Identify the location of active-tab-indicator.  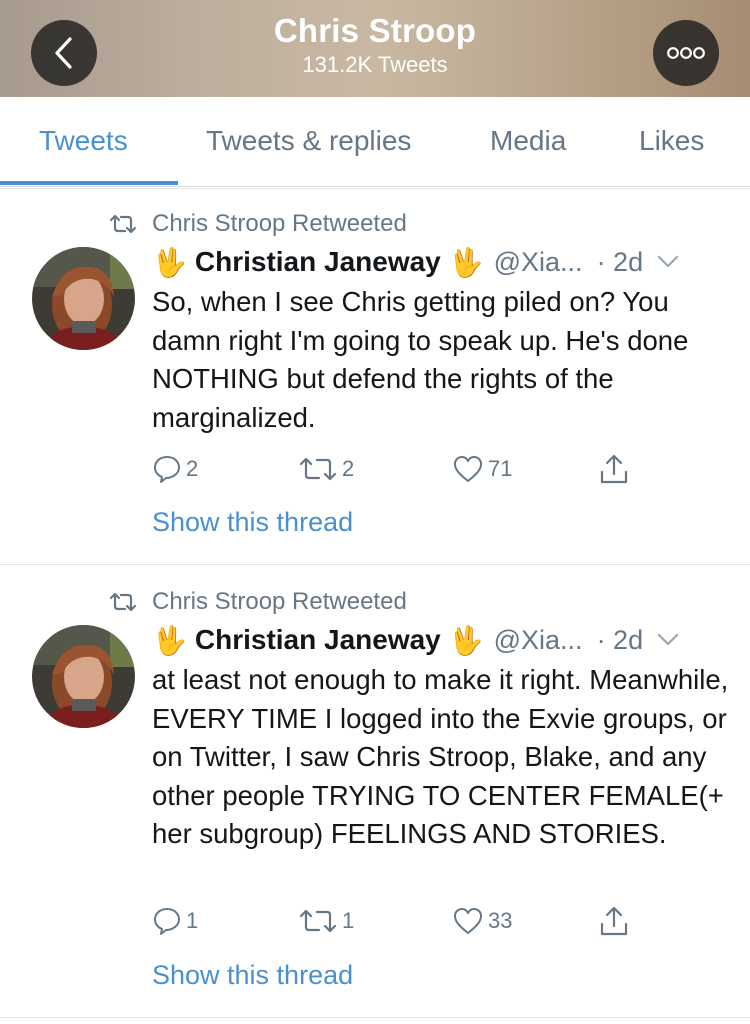
(89, 183).